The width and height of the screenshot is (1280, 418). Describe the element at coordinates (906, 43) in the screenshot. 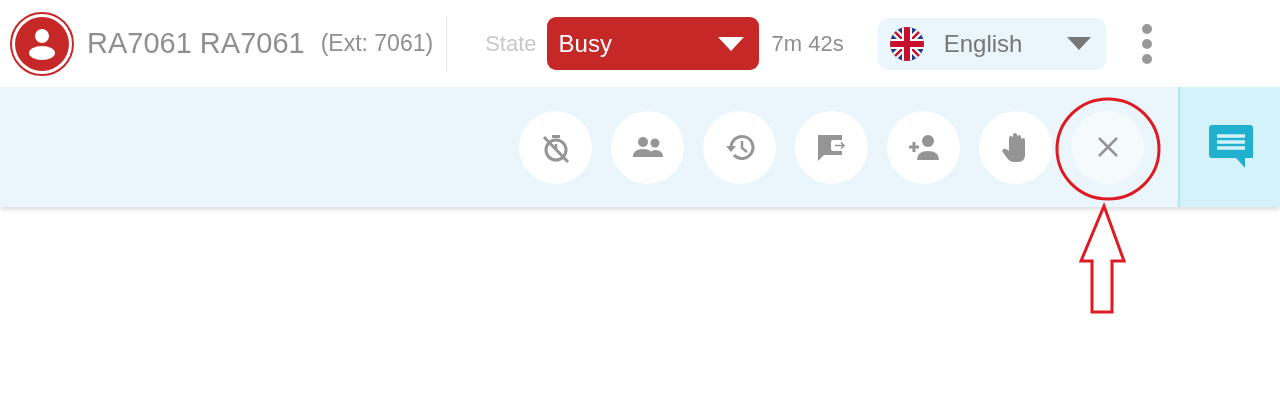

I see `flag-icon` at that location.